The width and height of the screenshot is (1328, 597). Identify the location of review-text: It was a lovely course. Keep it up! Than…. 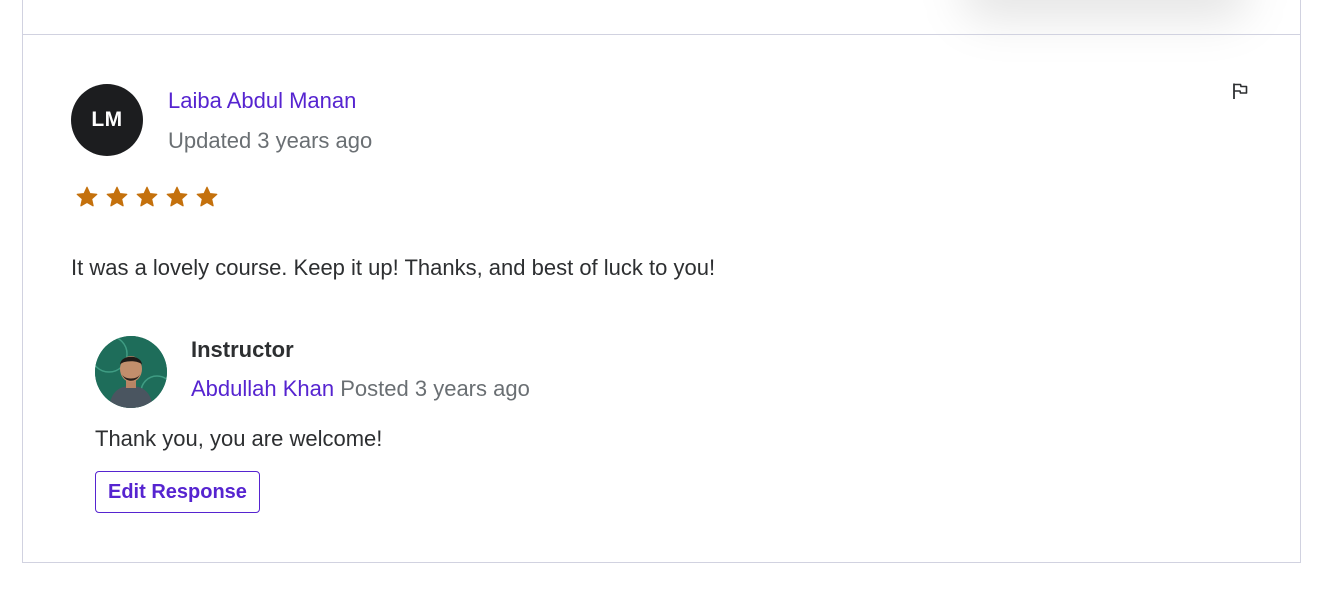
(393, 267).